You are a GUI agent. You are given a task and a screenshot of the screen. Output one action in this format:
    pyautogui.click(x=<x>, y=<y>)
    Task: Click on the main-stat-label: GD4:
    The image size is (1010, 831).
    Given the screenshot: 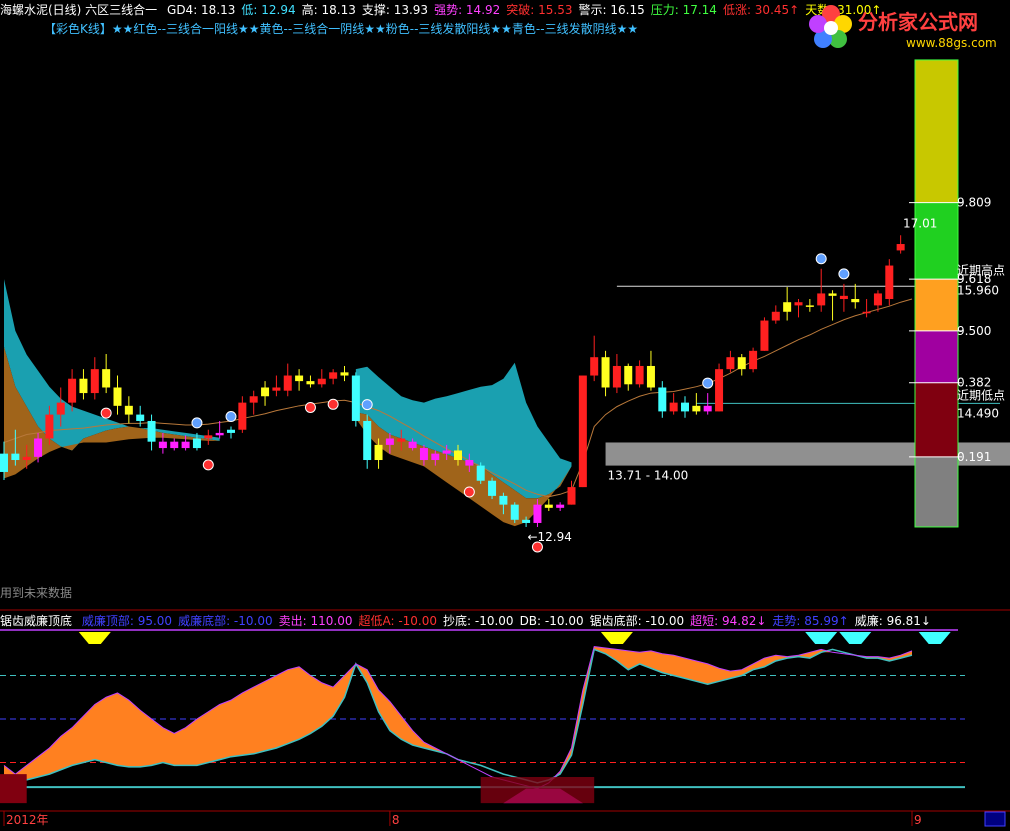 What is the action you would take?
    pyautogui.click(x=184, y=10)
    